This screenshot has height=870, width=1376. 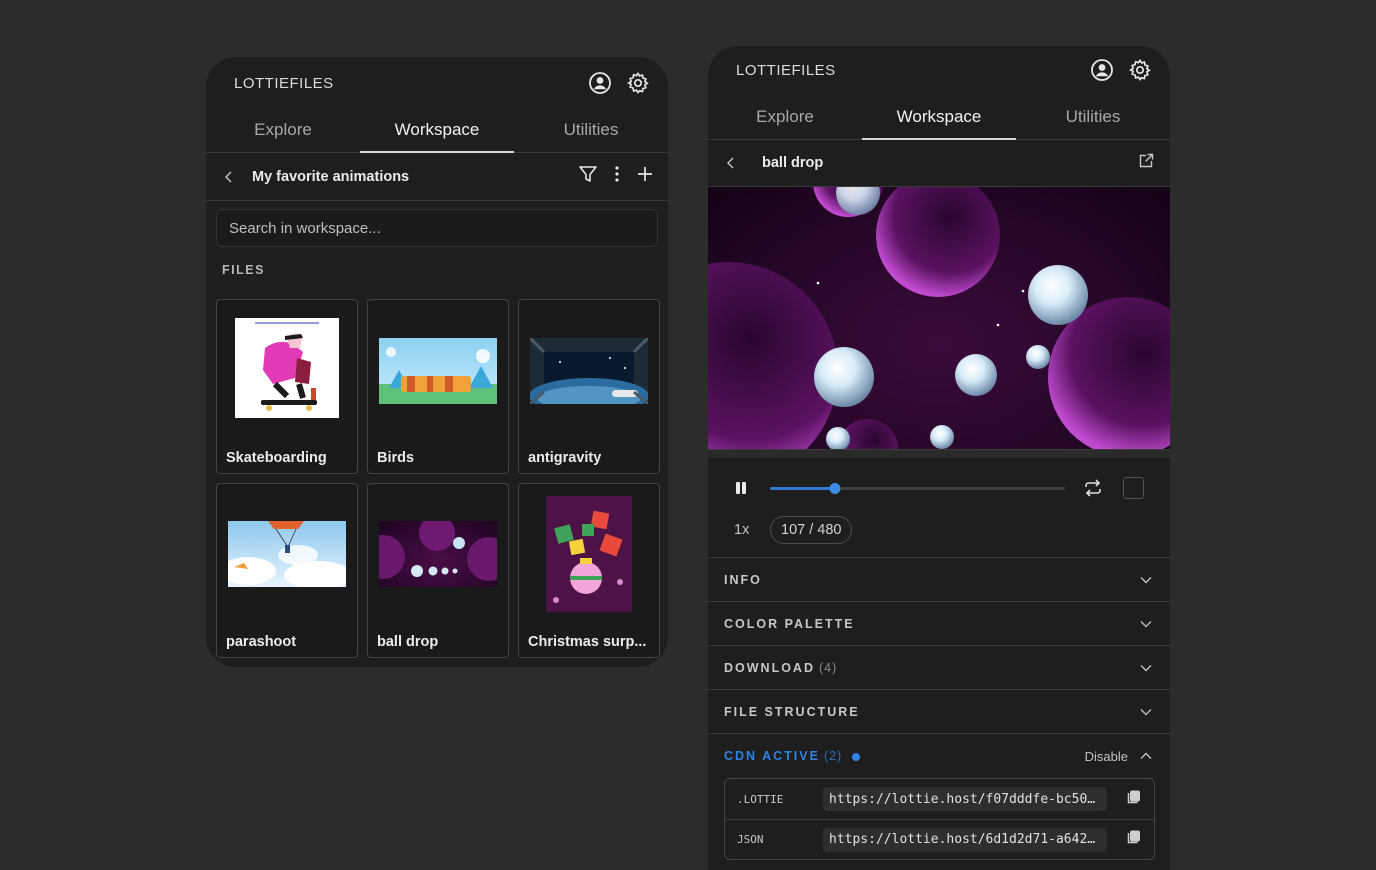 I want to click on plus-icon, so click(x=645, y=176).